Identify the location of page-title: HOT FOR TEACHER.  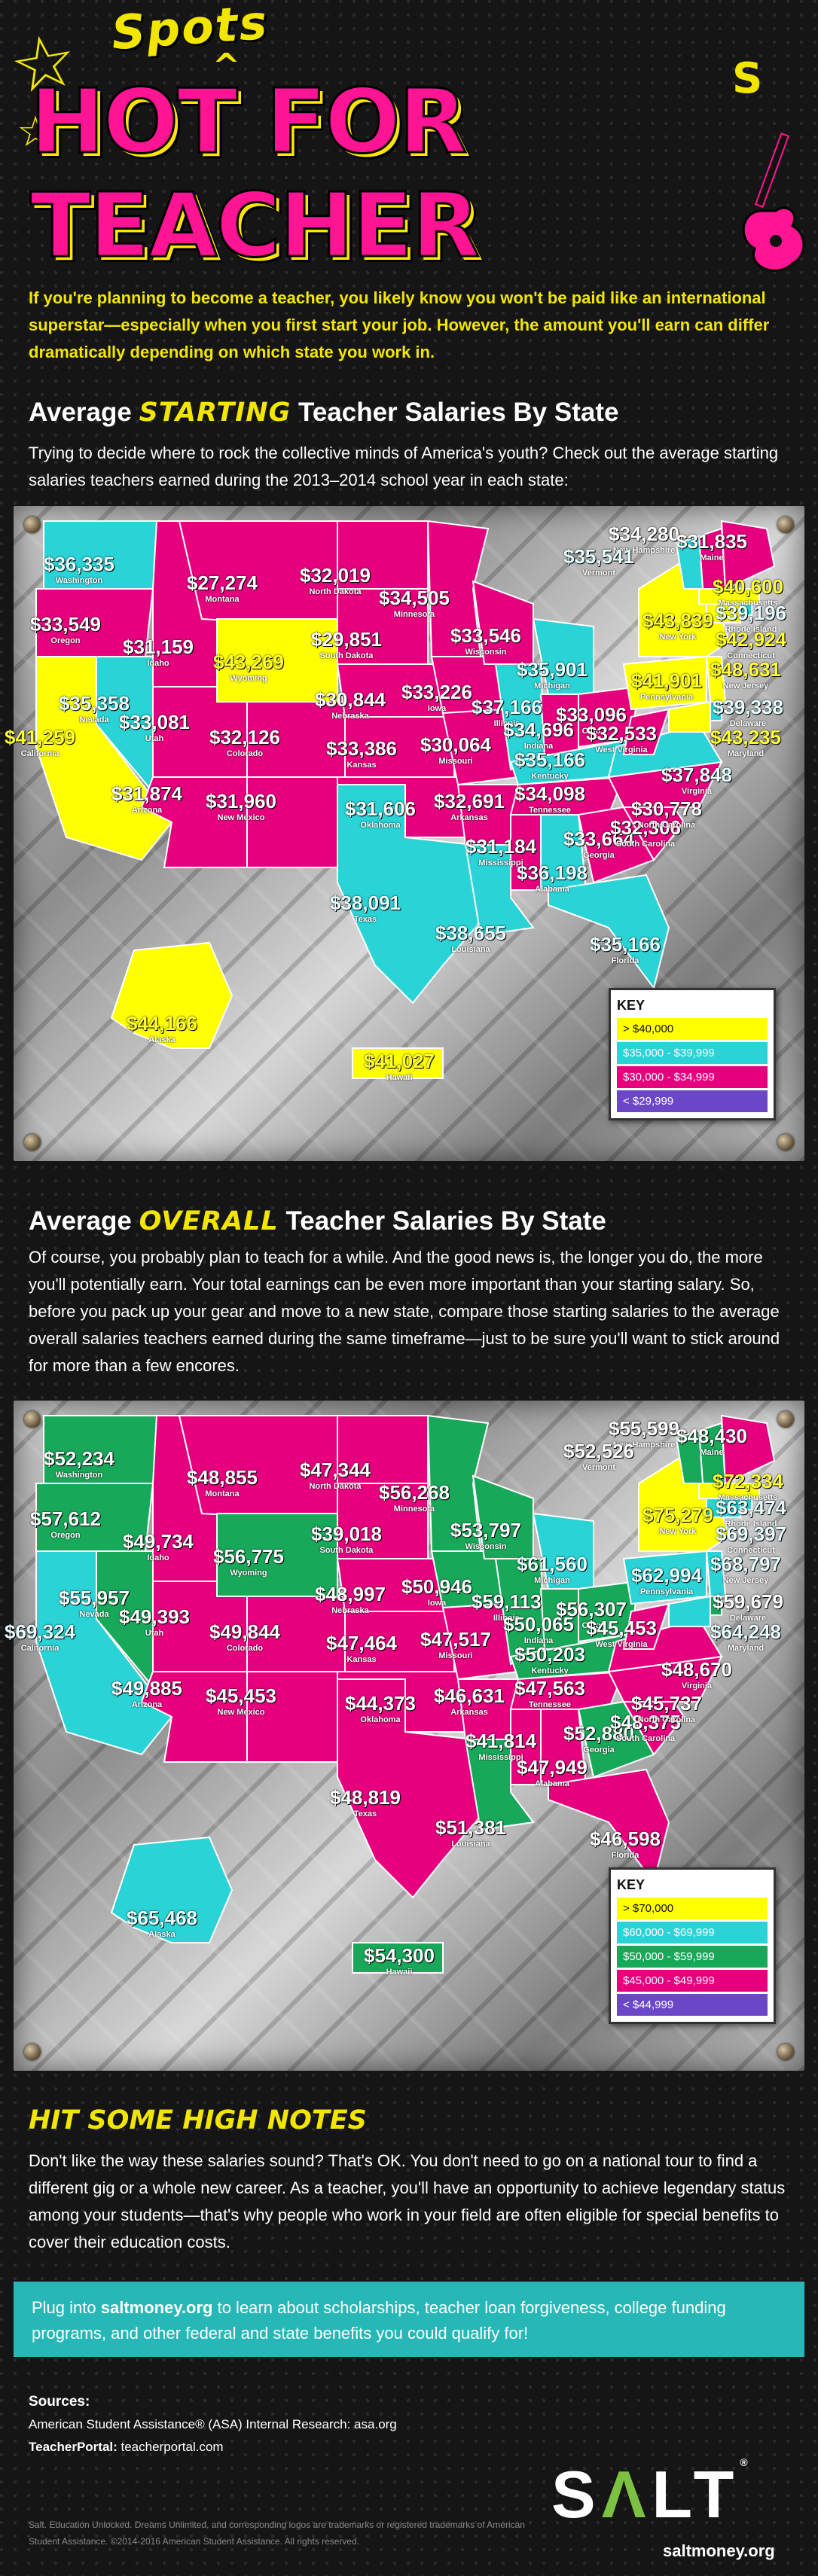
(255, 174).